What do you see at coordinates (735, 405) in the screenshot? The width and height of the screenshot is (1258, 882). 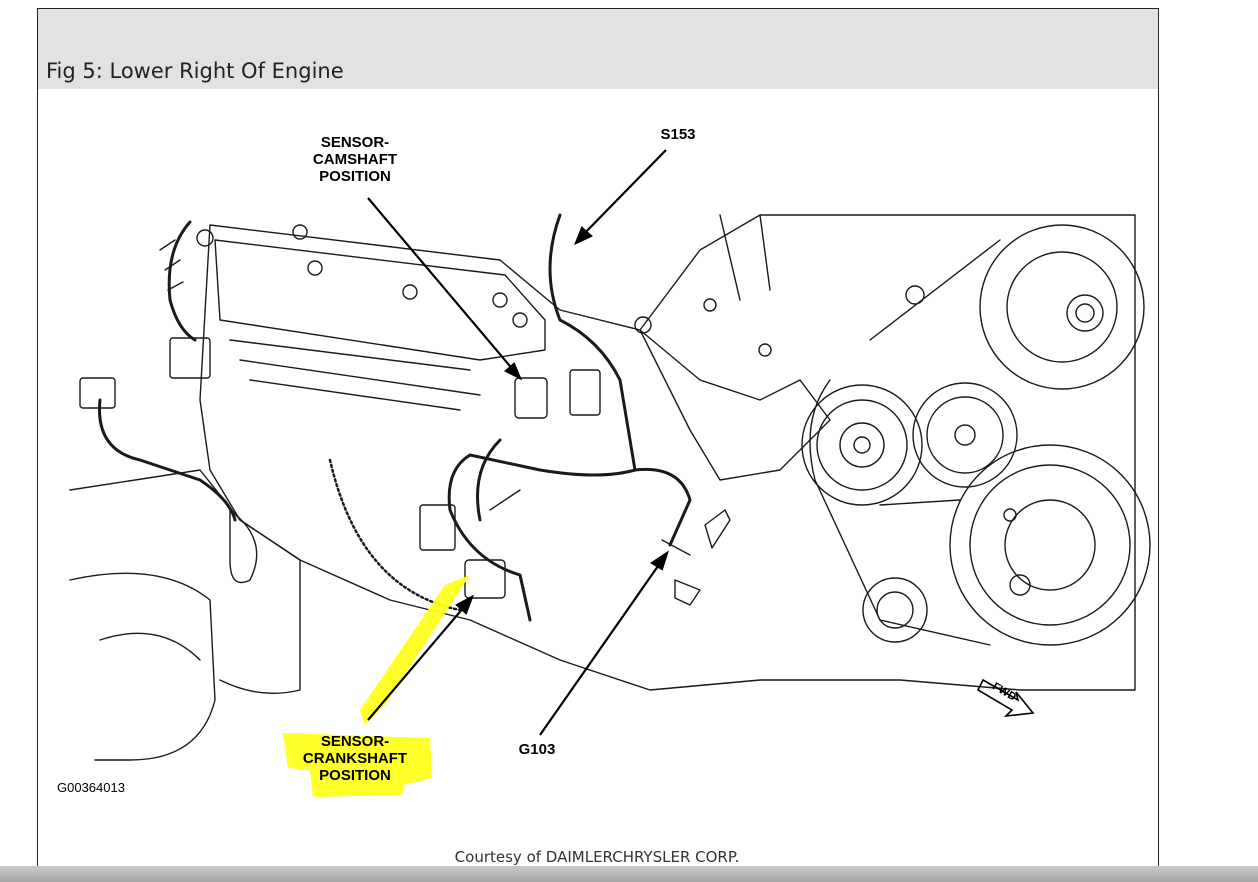 I see `accessory-bracket` at bounding box center [735, 405].